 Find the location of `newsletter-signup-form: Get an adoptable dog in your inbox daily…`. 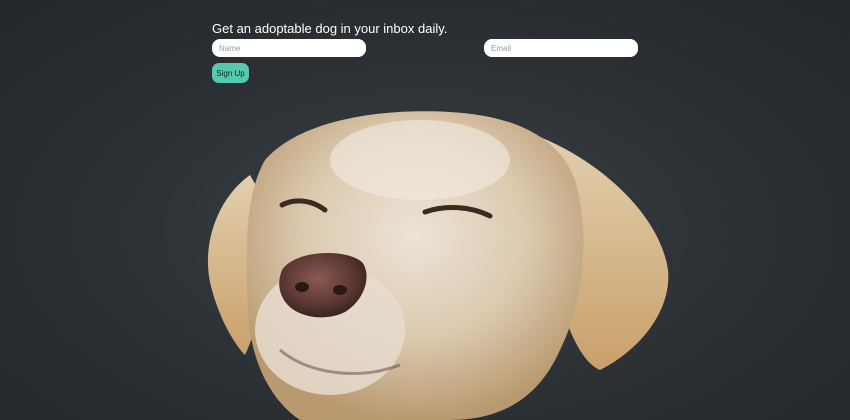

newsletter-signup-form: Get an adoptable dog in your inbox daily… is located at coordinates (427, 52).